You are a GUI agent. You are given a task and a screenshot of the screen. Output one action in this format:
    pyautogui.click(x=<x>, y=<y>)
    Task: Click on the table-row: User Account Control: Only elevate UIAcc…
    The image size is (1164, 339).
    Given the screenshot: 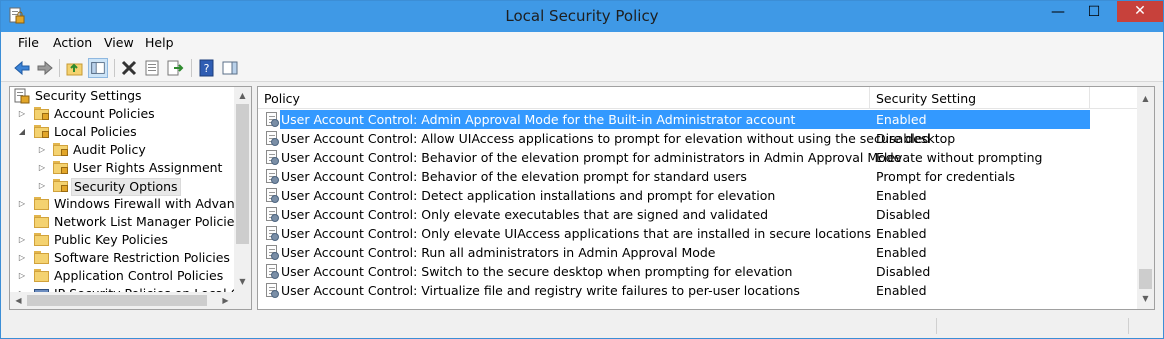 What is the action you would take?
    pyautogui.click(x=698, y=233)
    